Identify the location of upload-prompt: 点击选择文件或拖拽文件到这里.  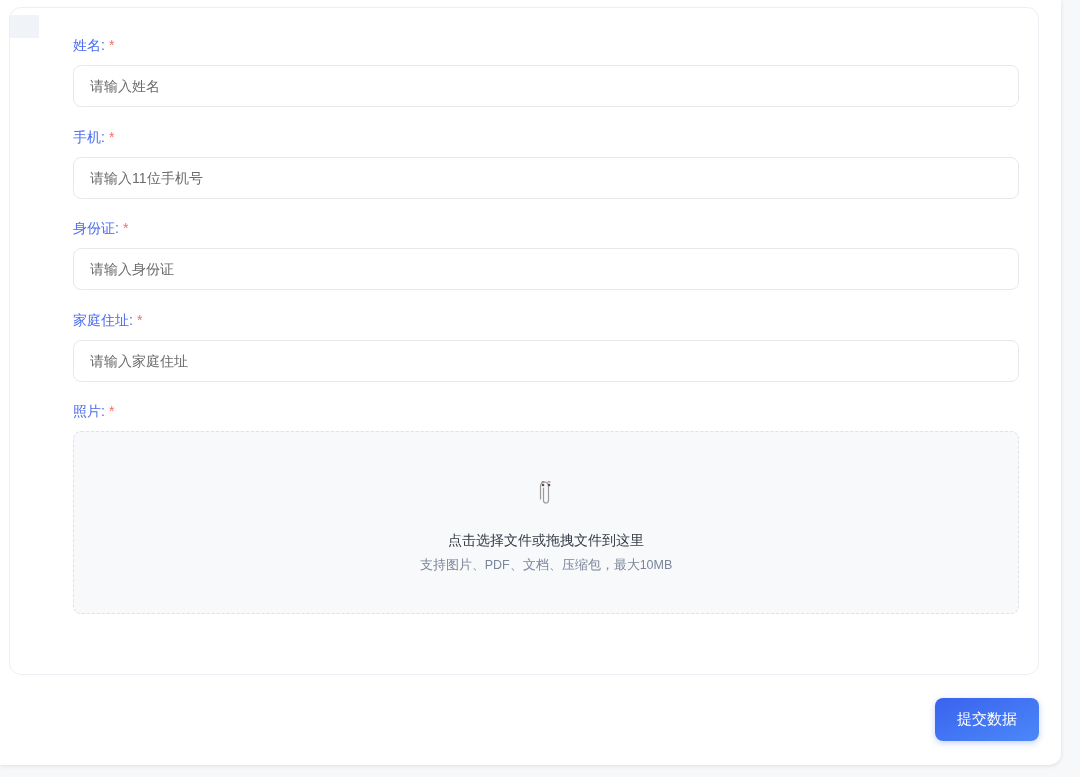
(546, 540).